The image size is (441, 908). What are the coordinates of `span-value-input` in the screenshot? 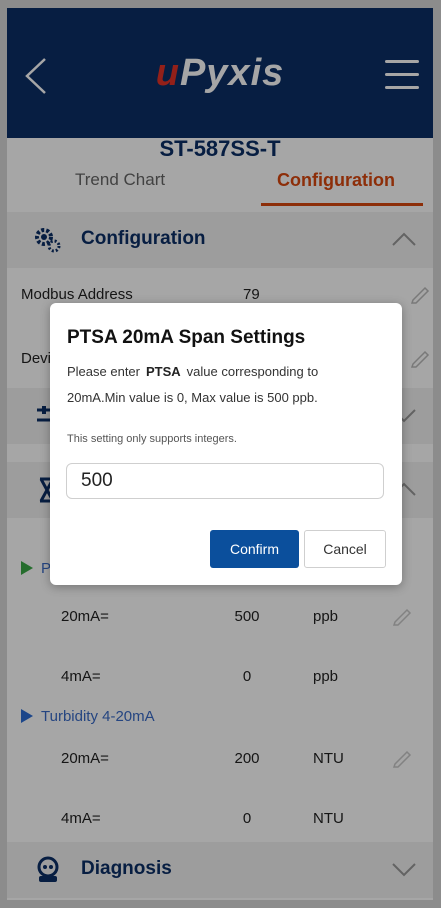 It's located at (225, 481).